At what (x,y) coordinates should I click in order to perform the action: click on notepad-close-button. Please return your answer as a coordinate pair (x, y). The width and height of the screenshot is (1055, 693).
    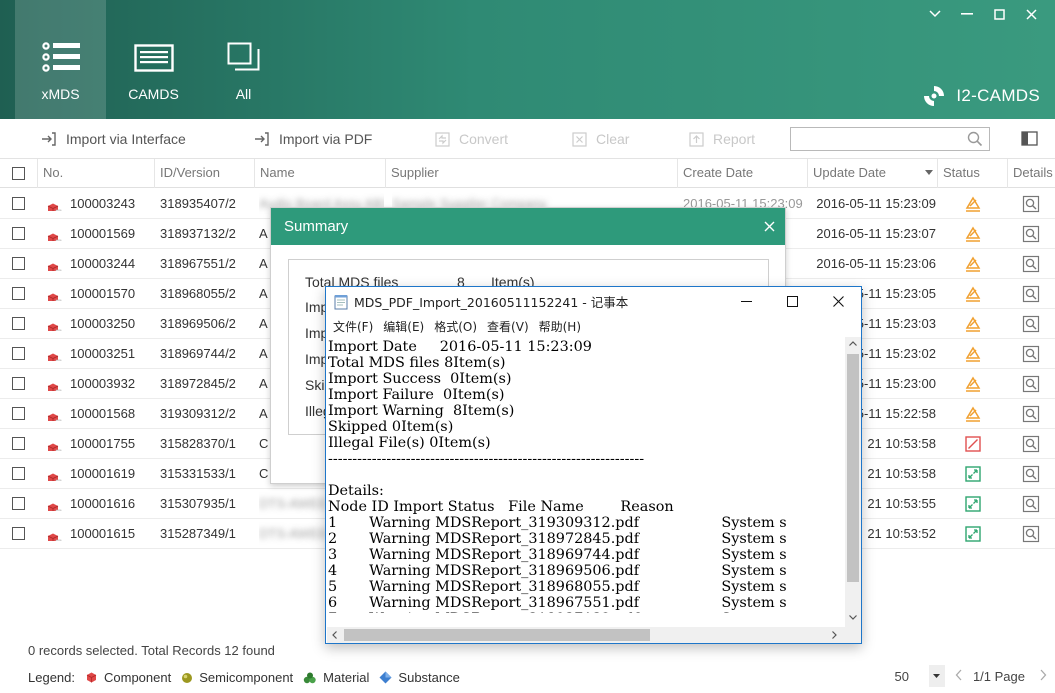
    Looking at the image, I should click on (838, 301).